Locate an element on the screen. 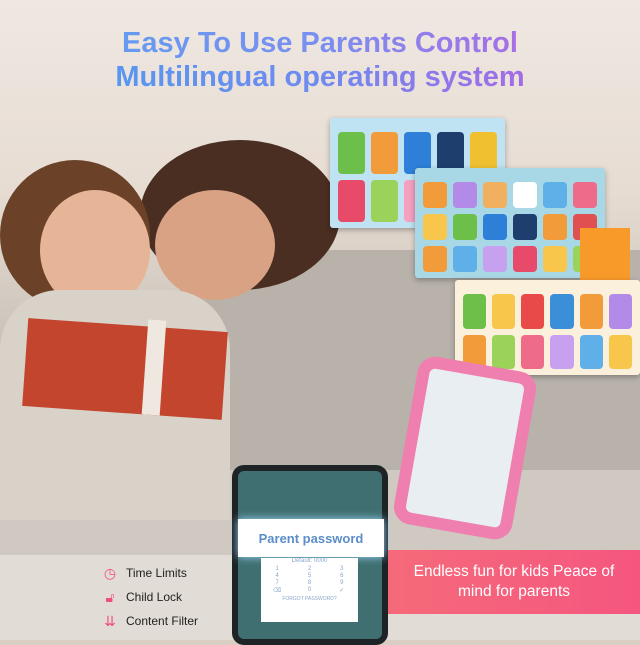 This screenshot has width=640, height=645. feature-content-filter: ⇊ Content Filter is located at coordinates (150, 621).